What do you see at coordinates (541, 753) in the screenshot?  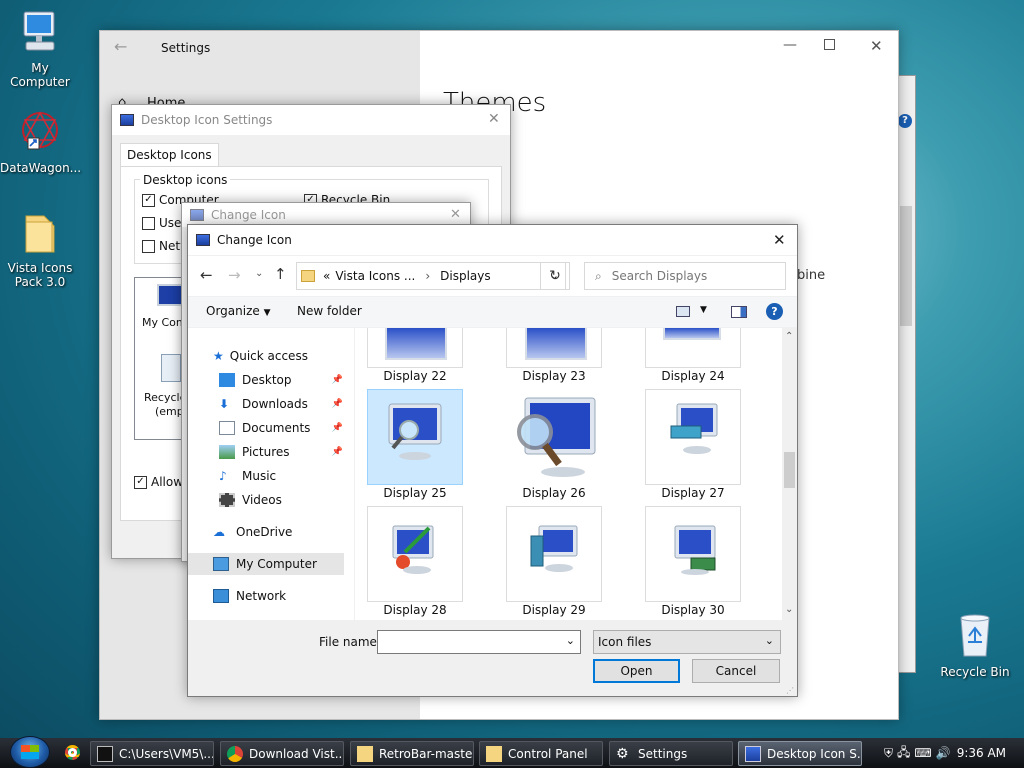 I see `taskbar-item-control-panel: Control Panel` at bounding box center [541, 753].